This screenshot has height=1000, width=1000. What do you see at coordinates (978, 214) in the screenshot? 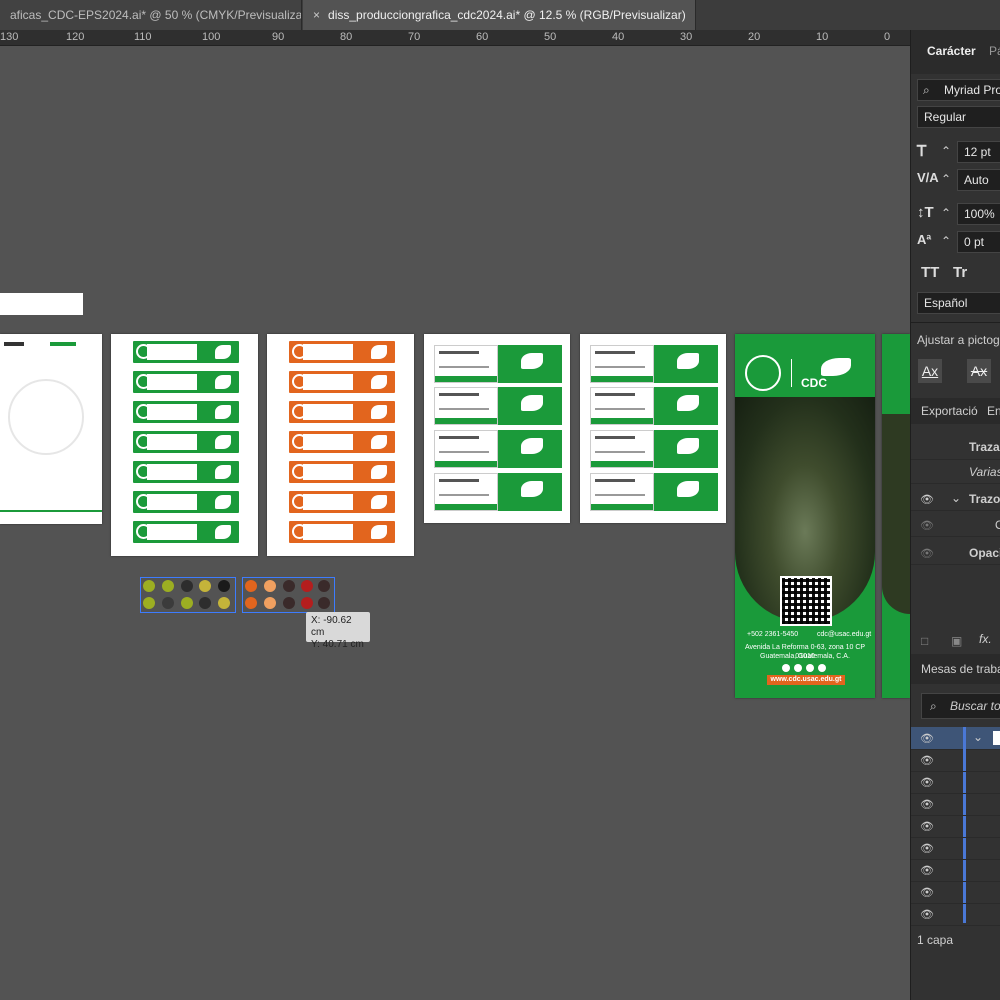
I see `vertical-scale-field: 100%` at bounding box center [978, 214].